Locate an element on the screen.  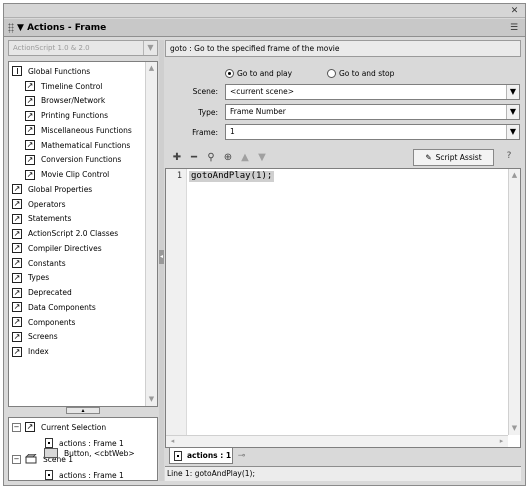
toolbox-item: Browser/Network is located at coordinates (77, 101).